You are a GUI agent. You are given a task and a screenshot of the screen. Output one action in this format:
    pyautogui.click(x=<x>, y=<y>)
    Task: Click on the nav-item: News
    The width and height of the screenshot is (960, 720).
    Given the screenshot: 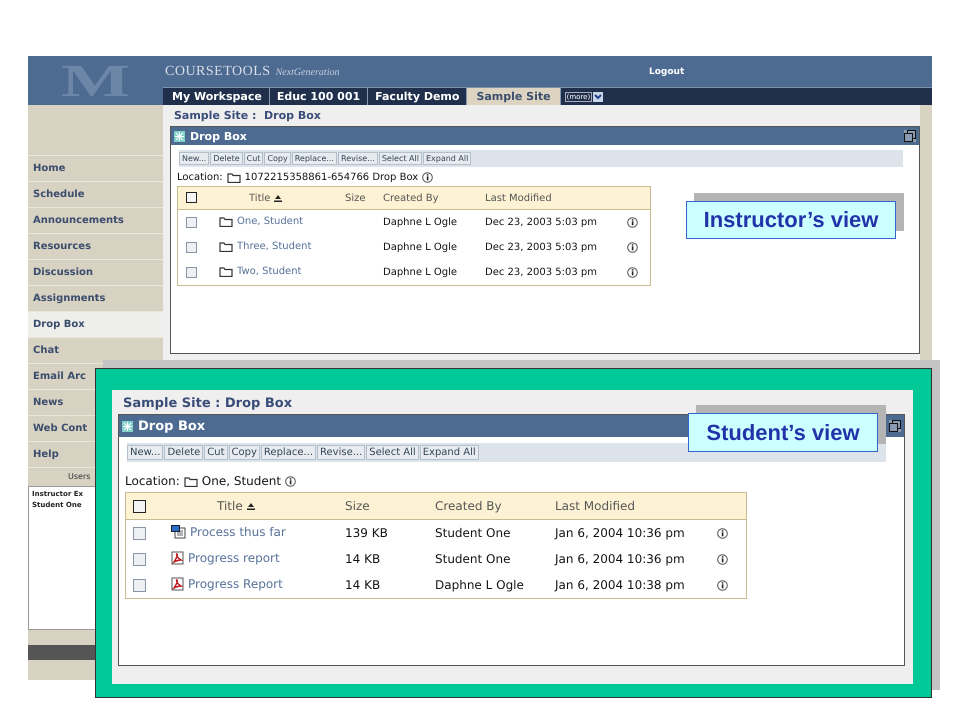 What is the action you would take?
    pyautogui.click(x=46, y=402)
    